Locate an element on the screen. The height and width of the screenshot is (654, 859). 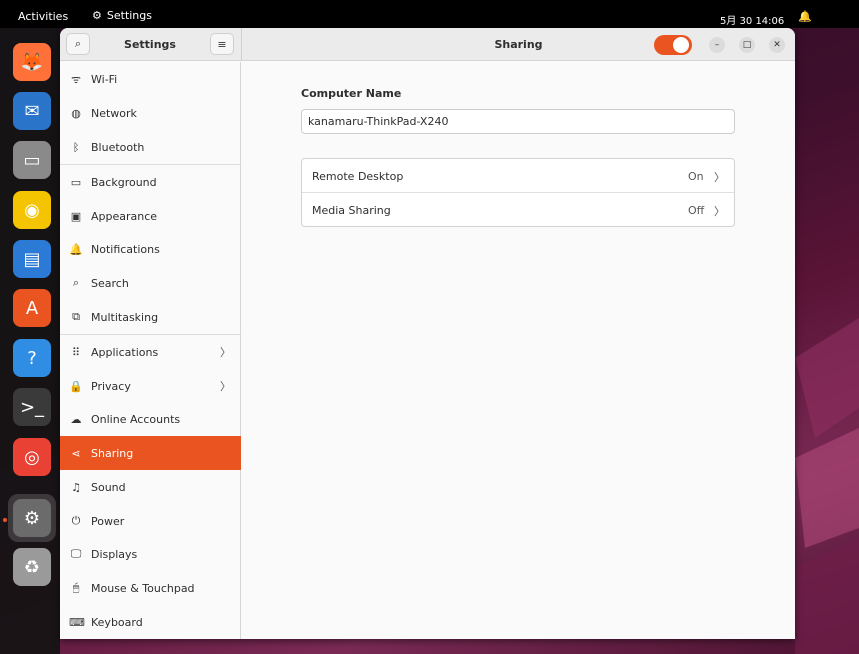
cloud-icon: ☁ is located at coordinates (76, 419).